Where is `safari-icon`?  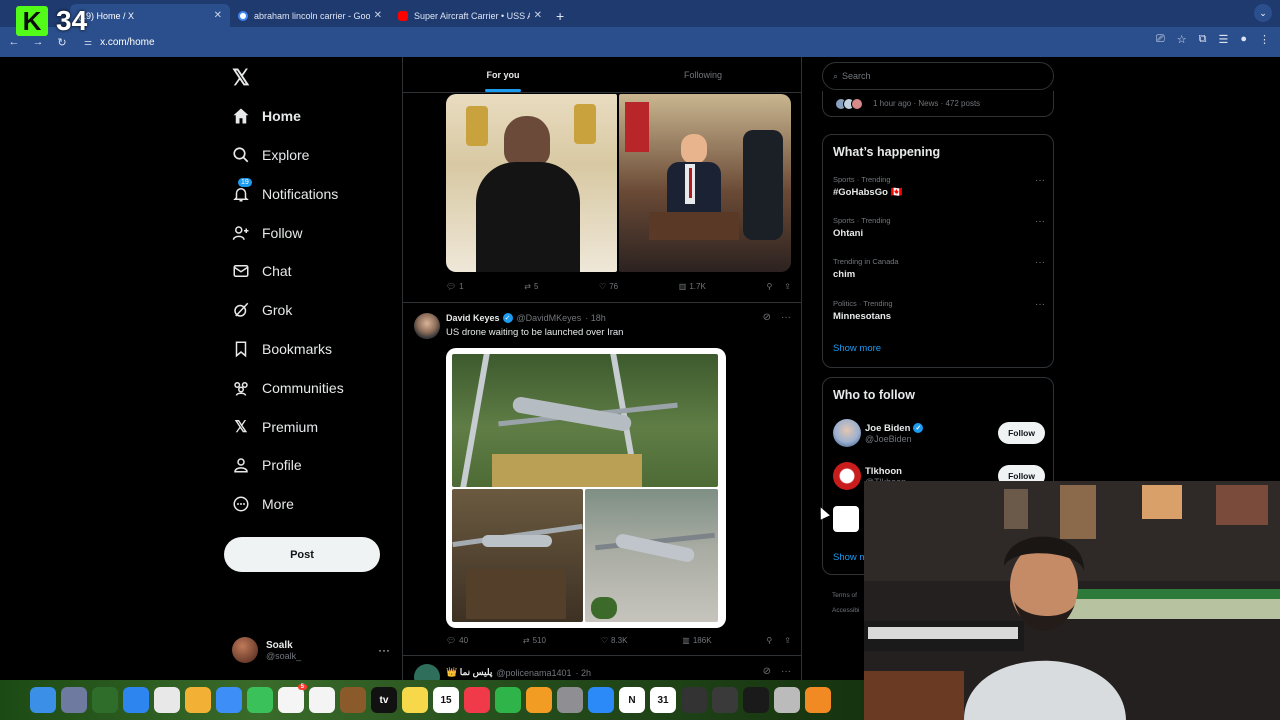 safari-icon is located at coordinates (136, 700).